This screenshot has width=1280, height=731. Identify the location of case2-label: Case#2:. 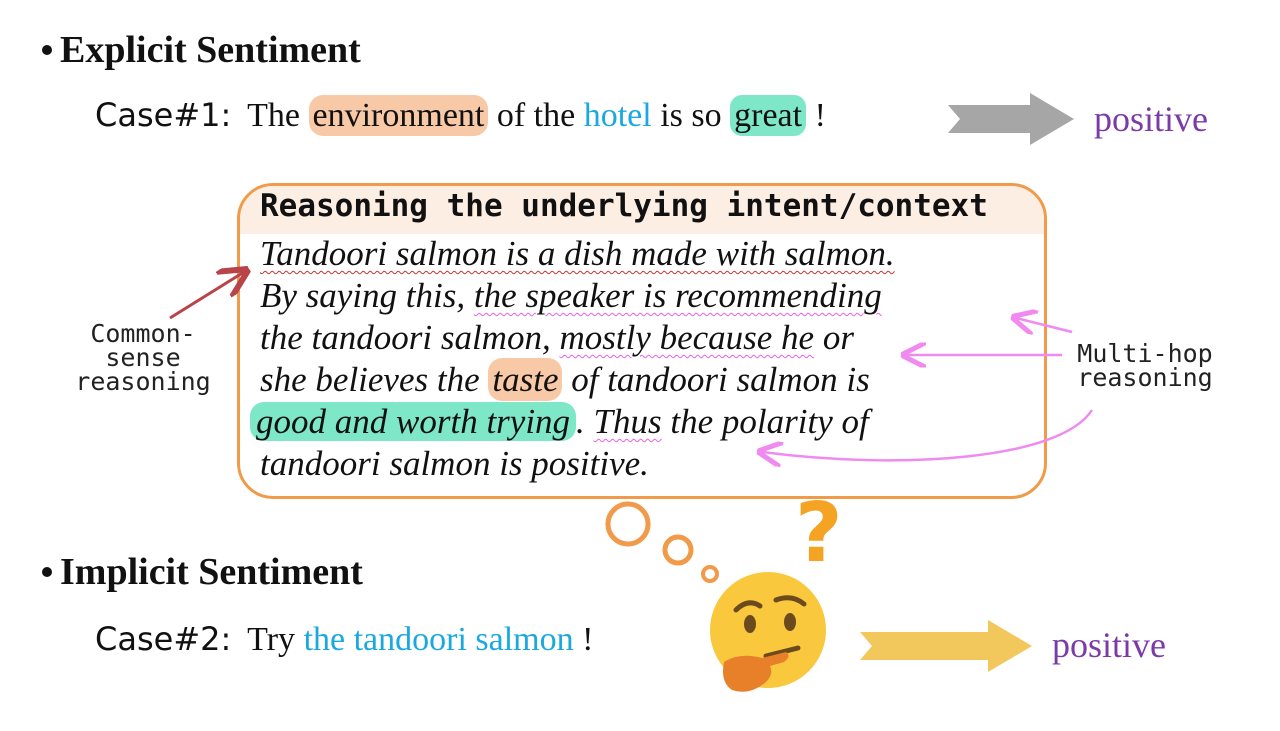
(163, 639).